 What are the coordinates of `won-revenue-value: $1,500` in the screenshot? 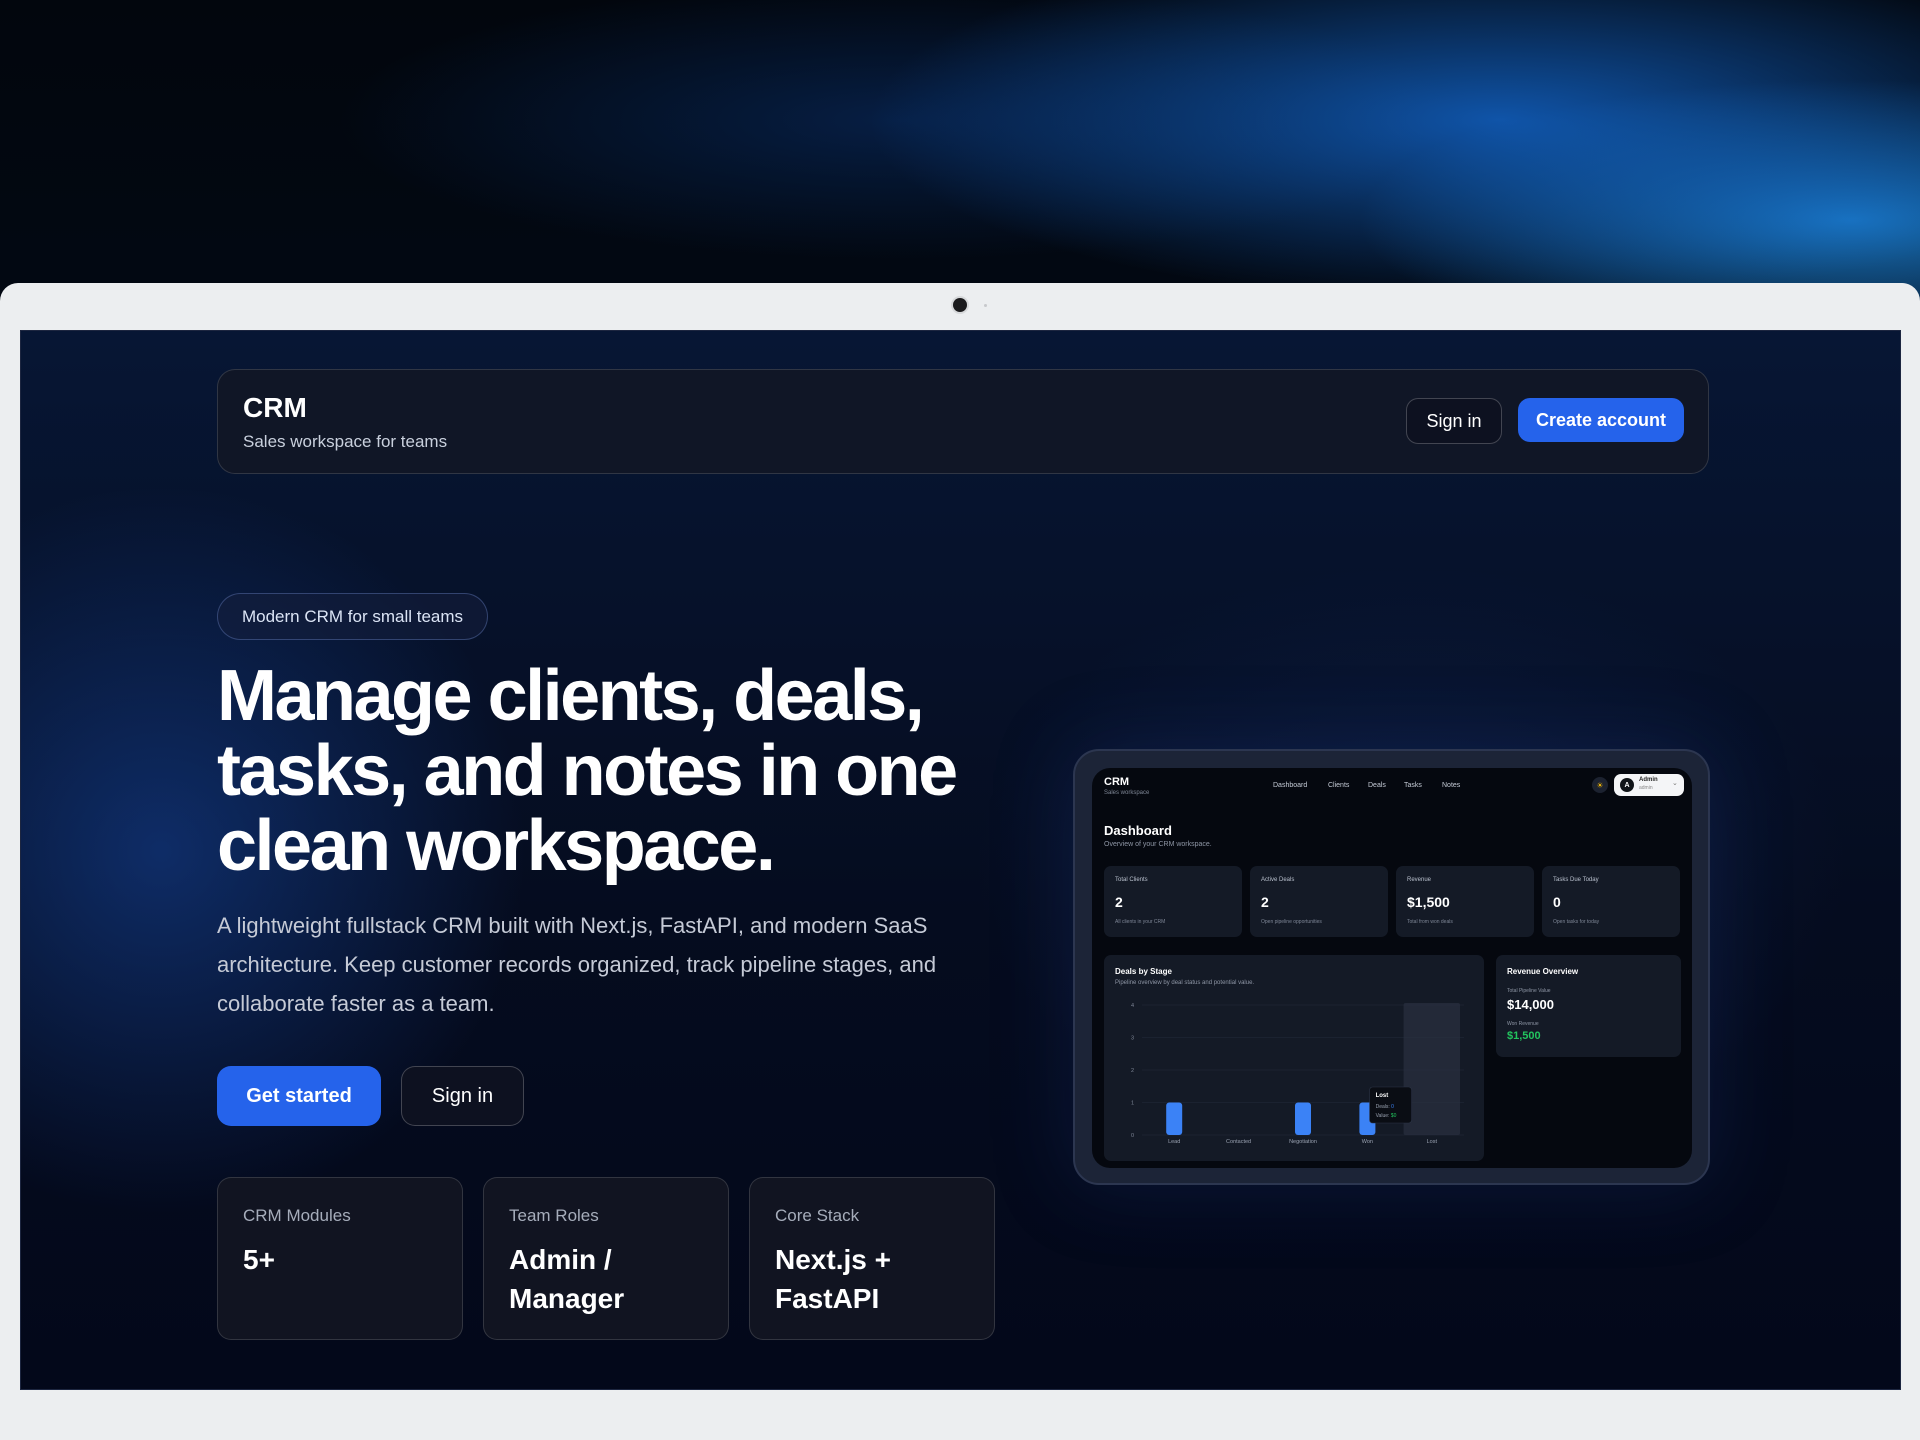 It's located at (1524, 1036).